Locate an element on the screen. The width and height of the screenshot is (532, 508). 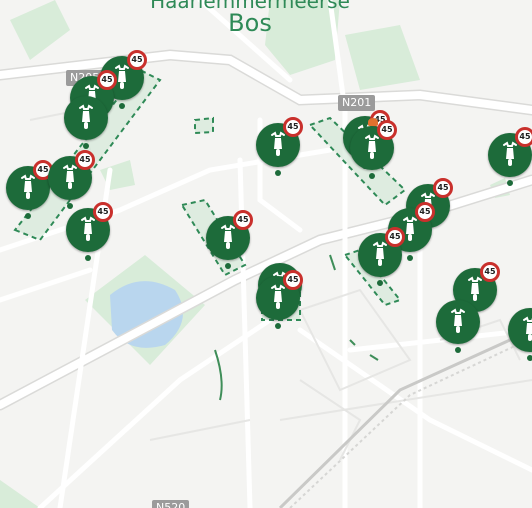
place-label: Haarlemmermeerse Bos is located at coordinates (250, 19).